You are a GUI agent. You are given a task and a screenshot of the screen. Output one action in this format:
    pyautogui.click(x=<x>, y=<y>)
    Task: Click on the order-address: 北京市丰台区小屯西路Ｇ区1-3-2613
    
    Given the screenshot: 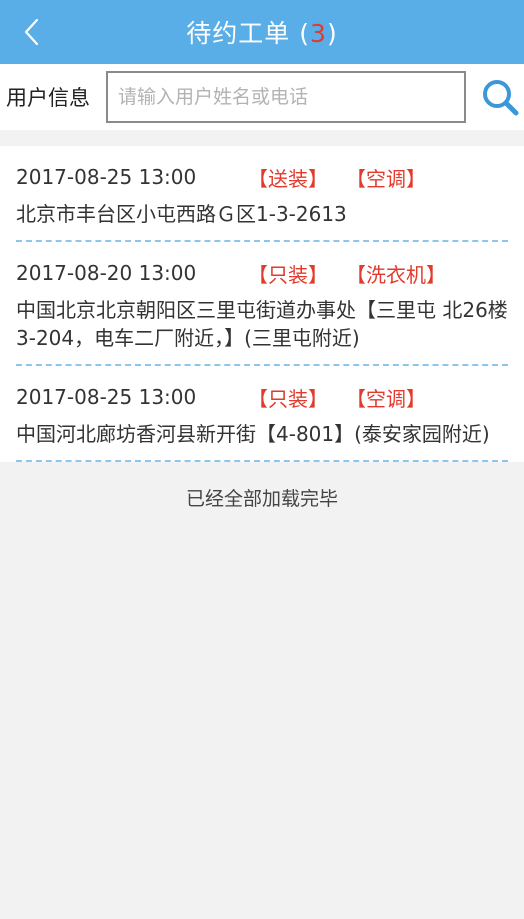 What is the action you would take?
    pyautogui.click(x=181, y=214)
    